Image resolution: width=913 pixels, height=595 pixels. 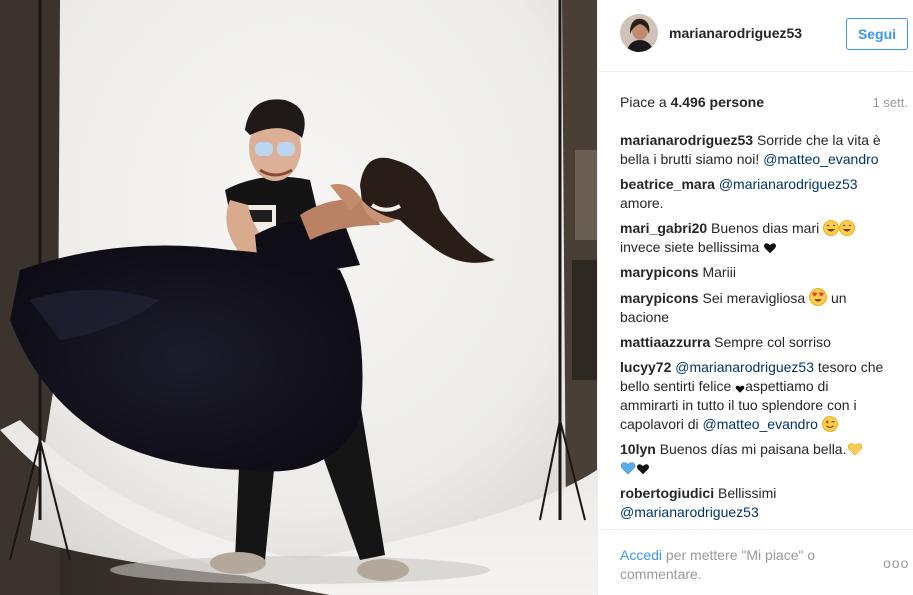 What do you see at coordinates (829, 424) in the screenshot?
I see `winking-face-icon` at bounding box center [829, 424].